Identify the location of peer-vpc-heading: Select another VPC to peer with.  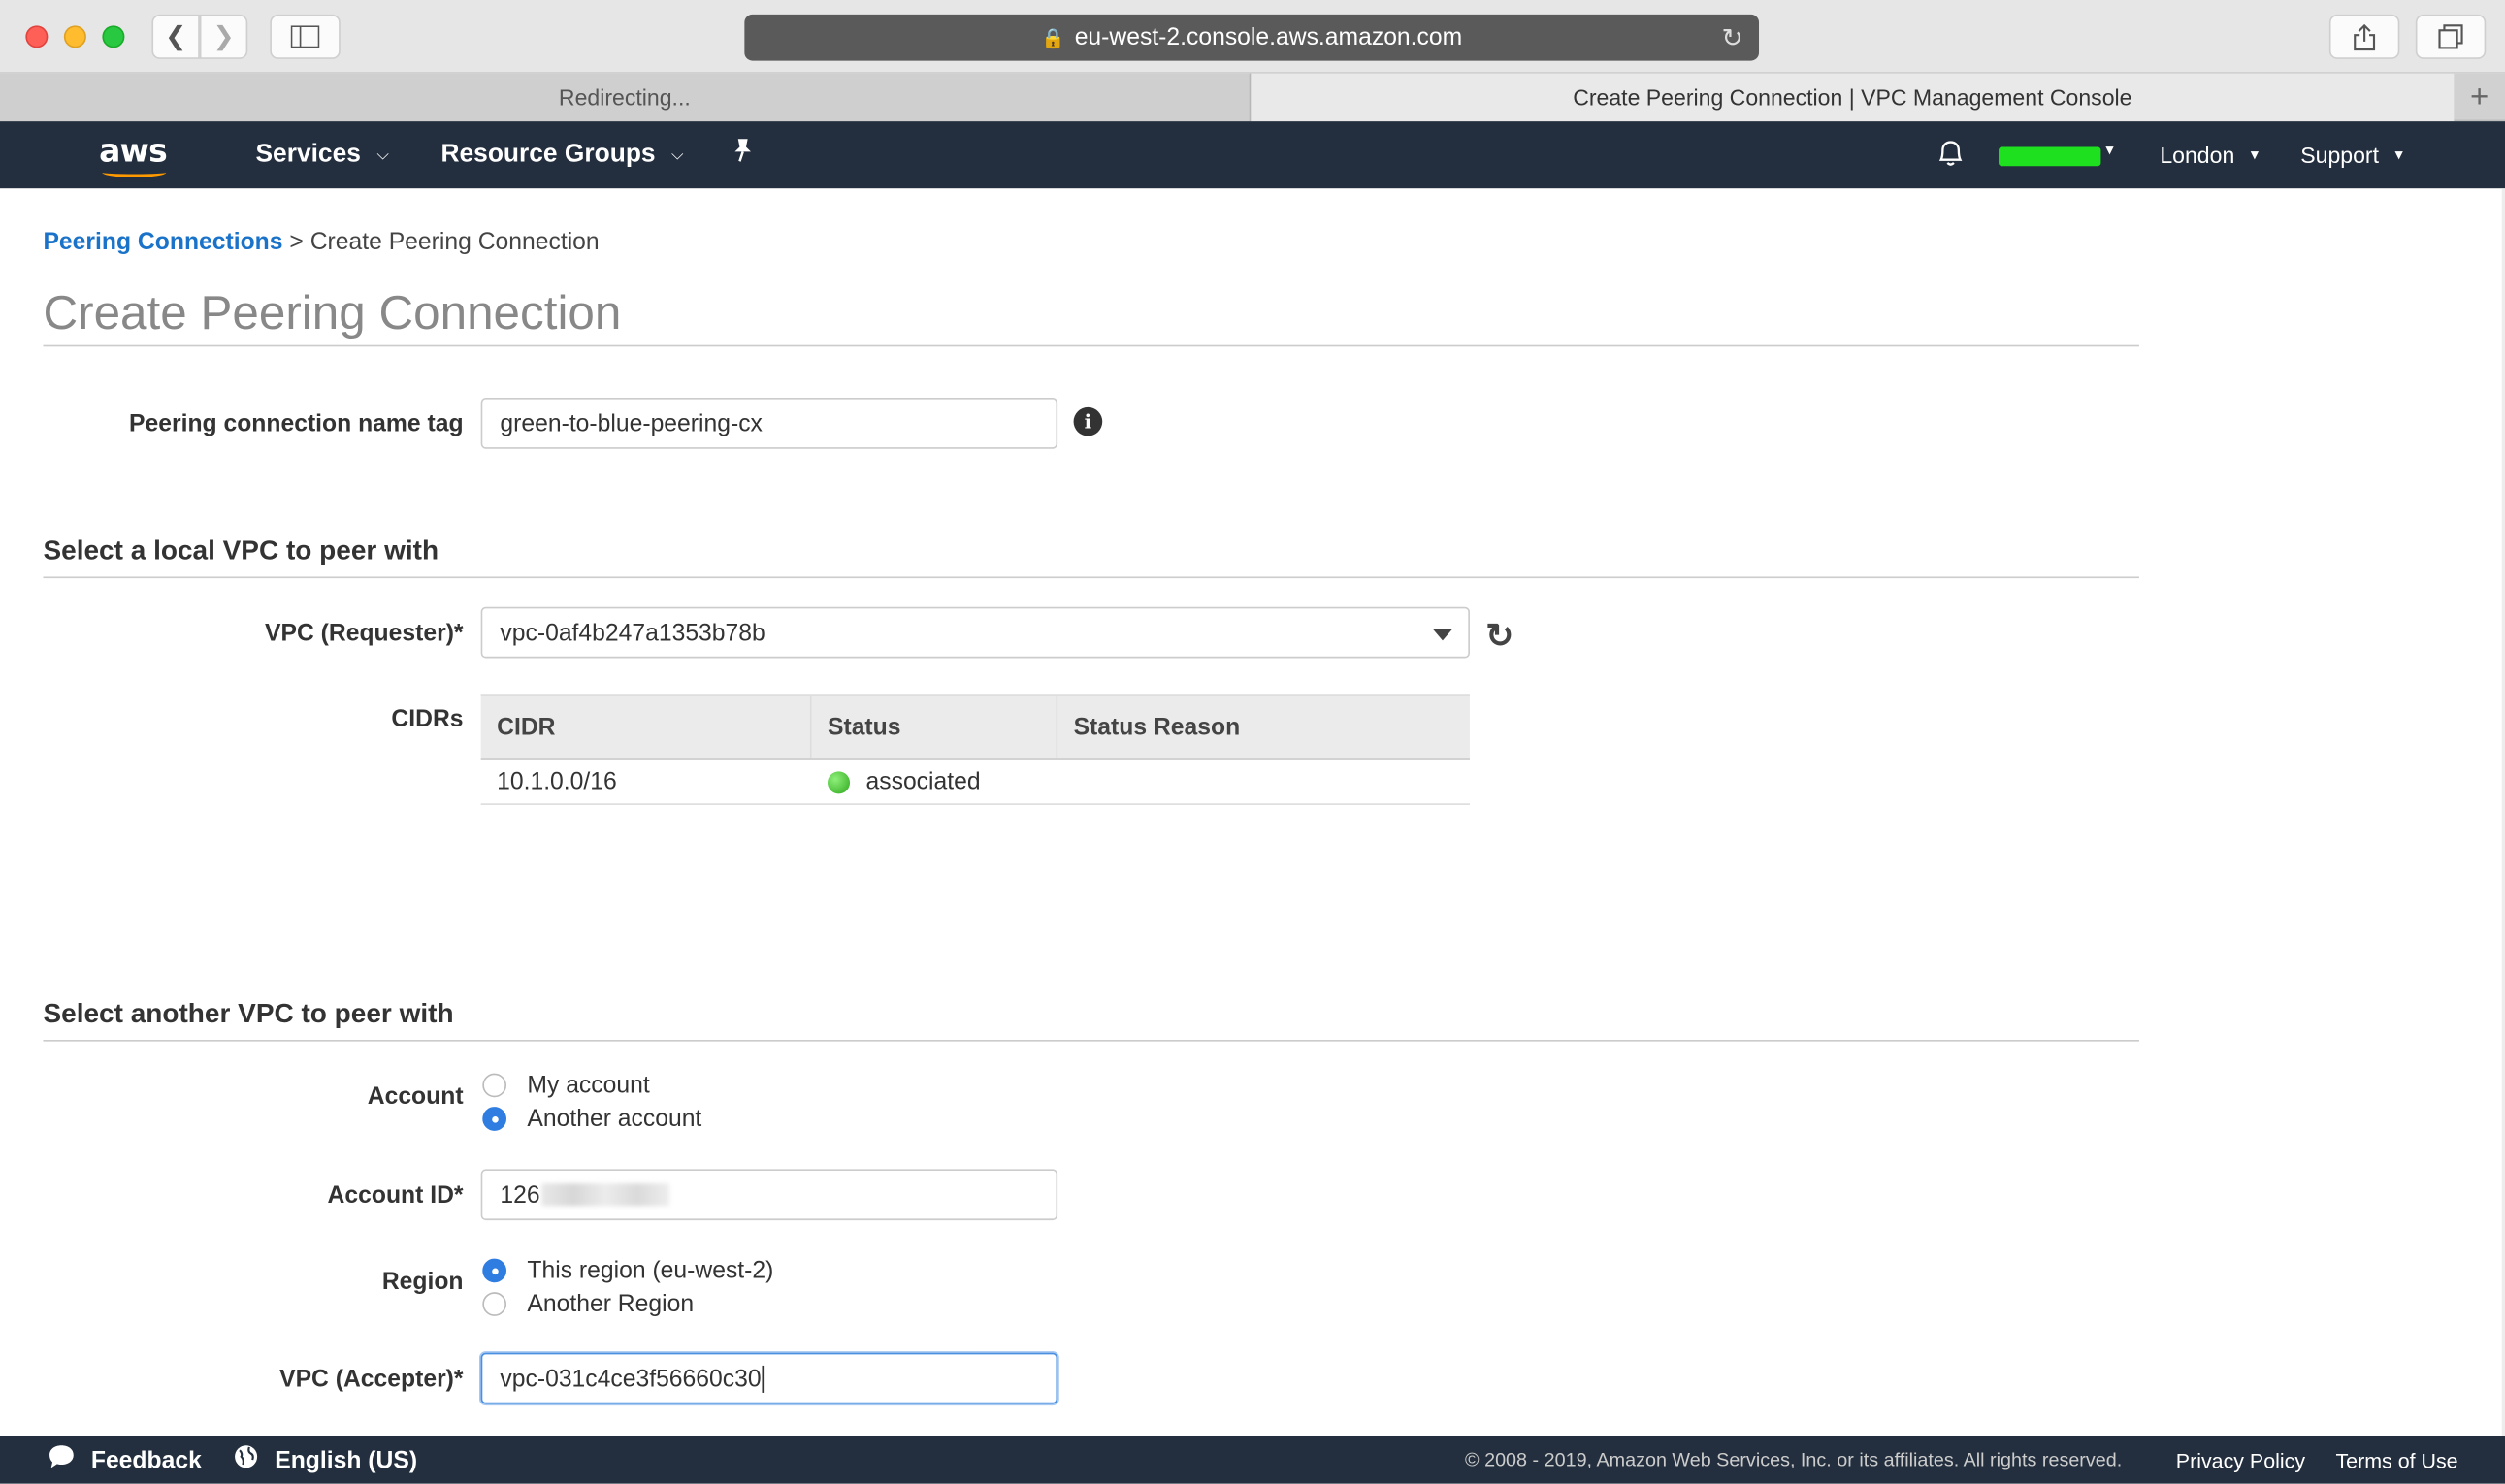
(248, 1013).